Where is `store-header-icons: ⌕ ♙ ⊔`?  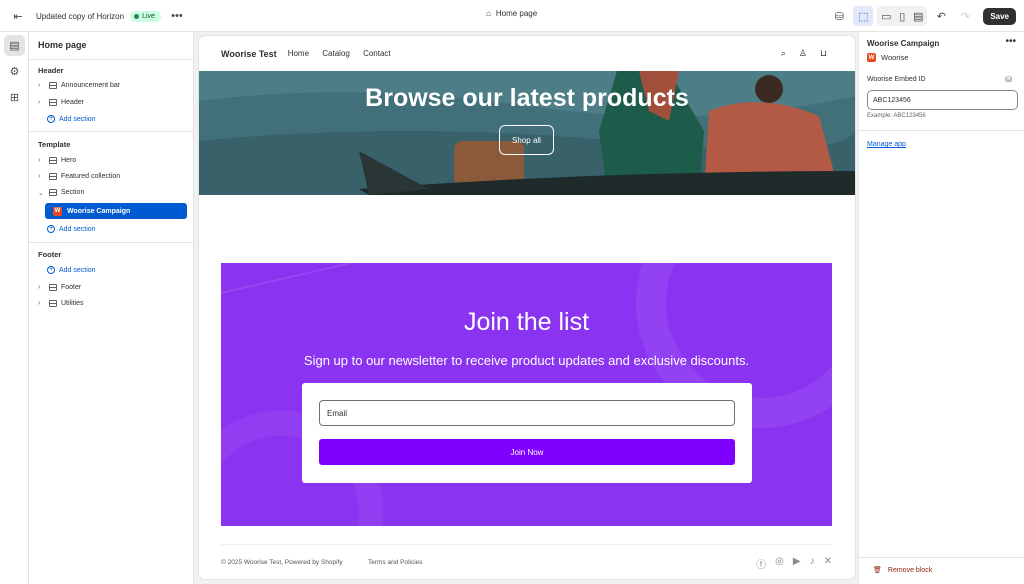
store-header-icons: ⌕ ♙ ⊔ is located at coordinates (804, 53).